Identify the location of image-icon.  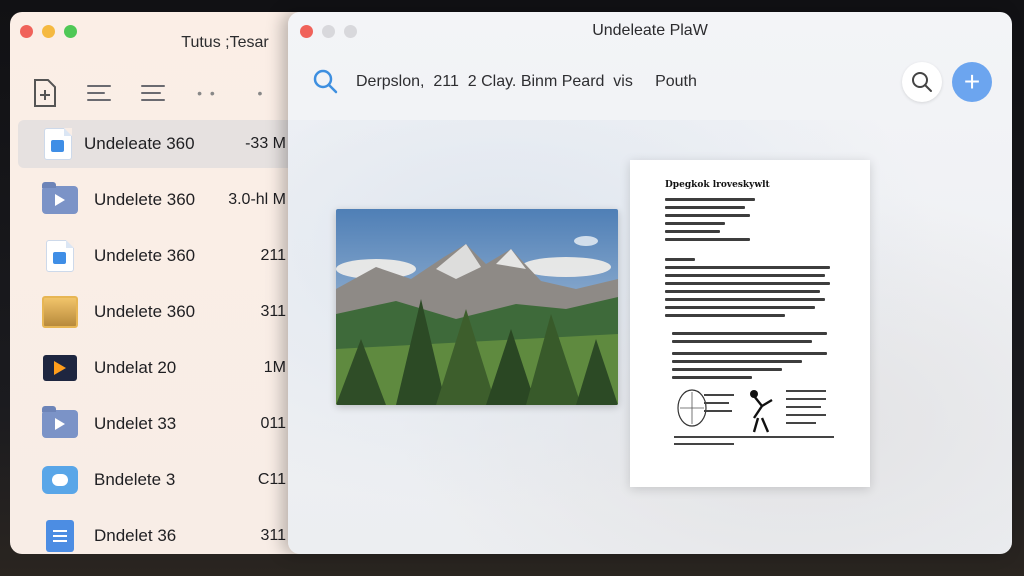
(60, 312).